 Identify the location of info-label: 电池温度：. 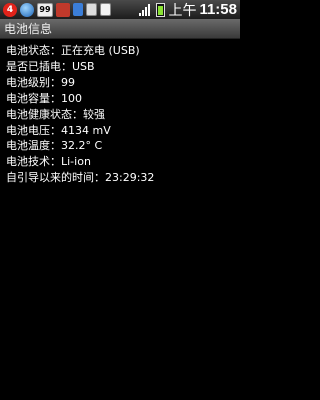
(33, 146).